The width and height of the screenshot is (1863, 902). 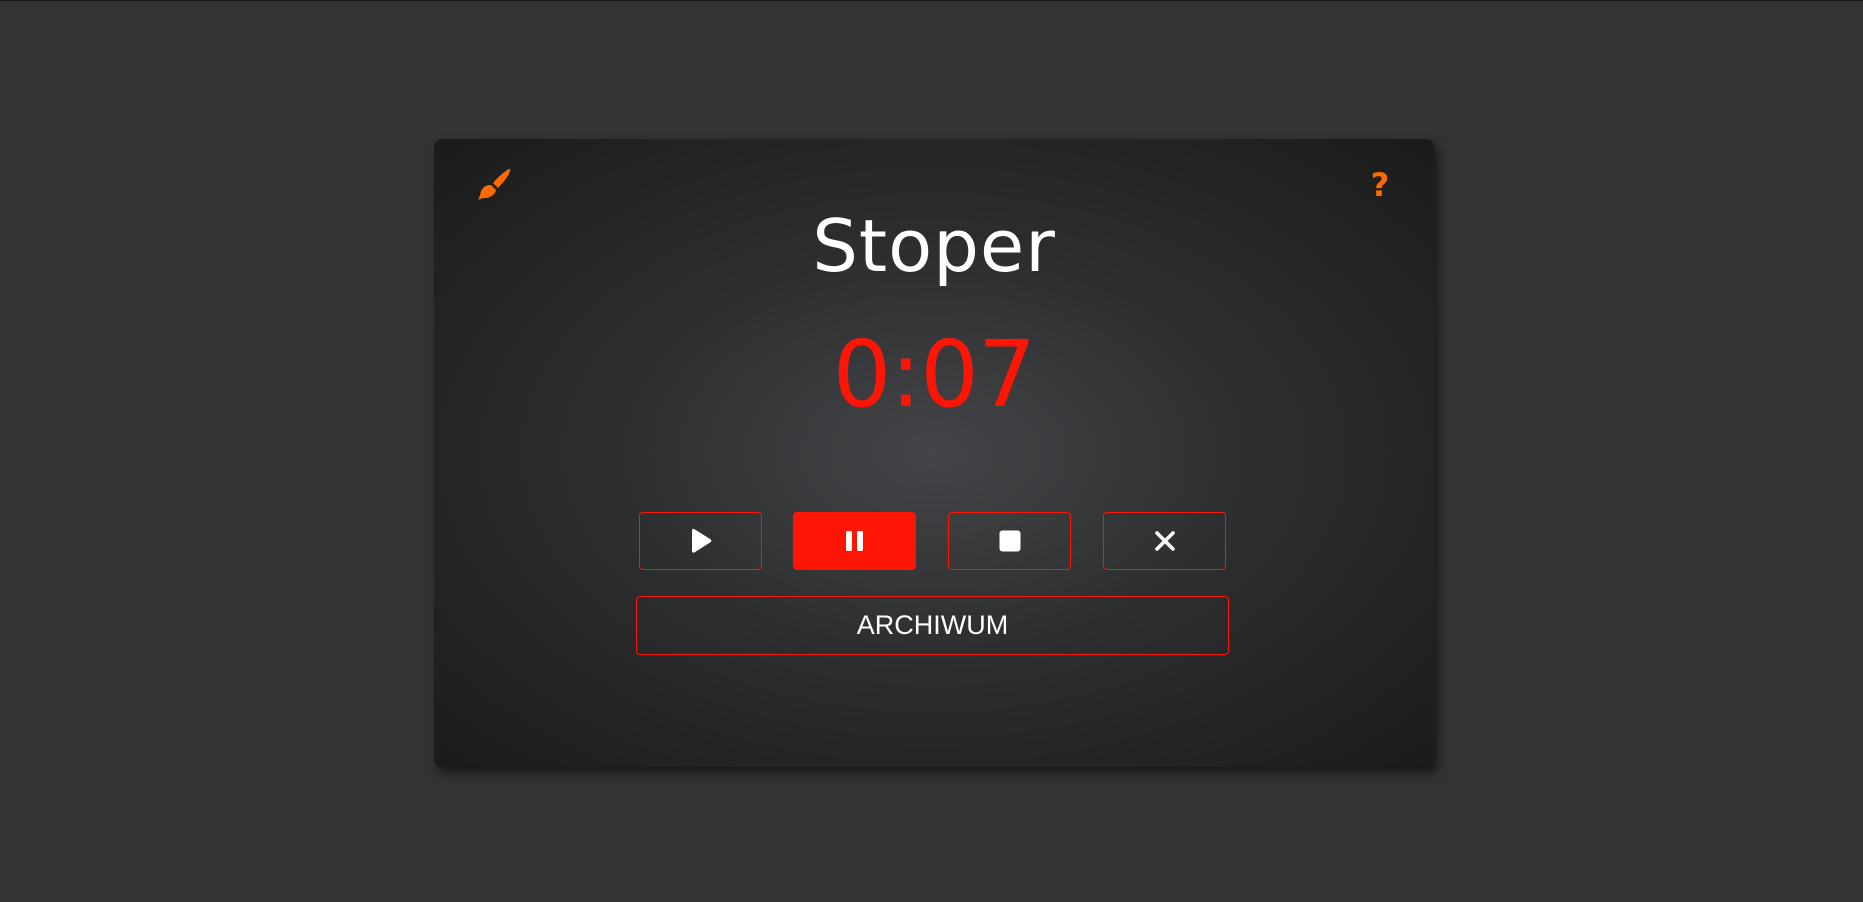 I want to click on help-button: ?, so click(x=1380, y=185).